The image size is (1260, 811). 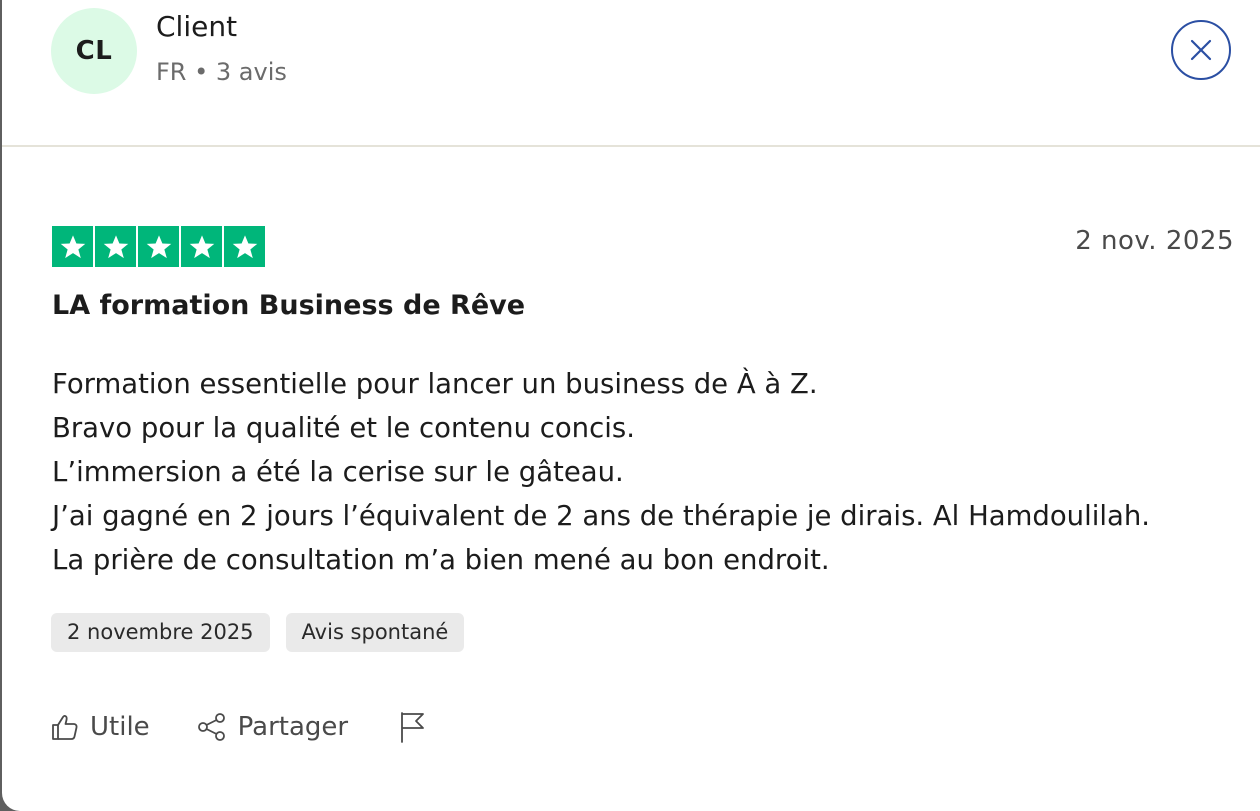 What do you see at coordinates (65, 727) in the screenshot?
I see `thumbs-up-icon` at bounding box center [65, 727].